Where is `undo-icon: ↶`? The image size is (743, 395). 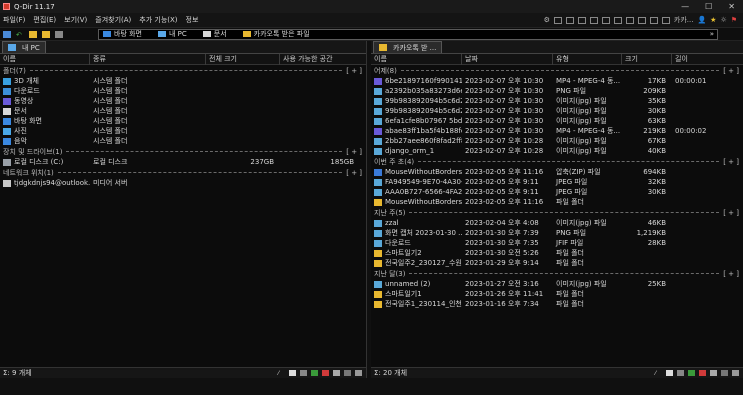
undo-icon: ↶ is located at coordinates (20, 35).